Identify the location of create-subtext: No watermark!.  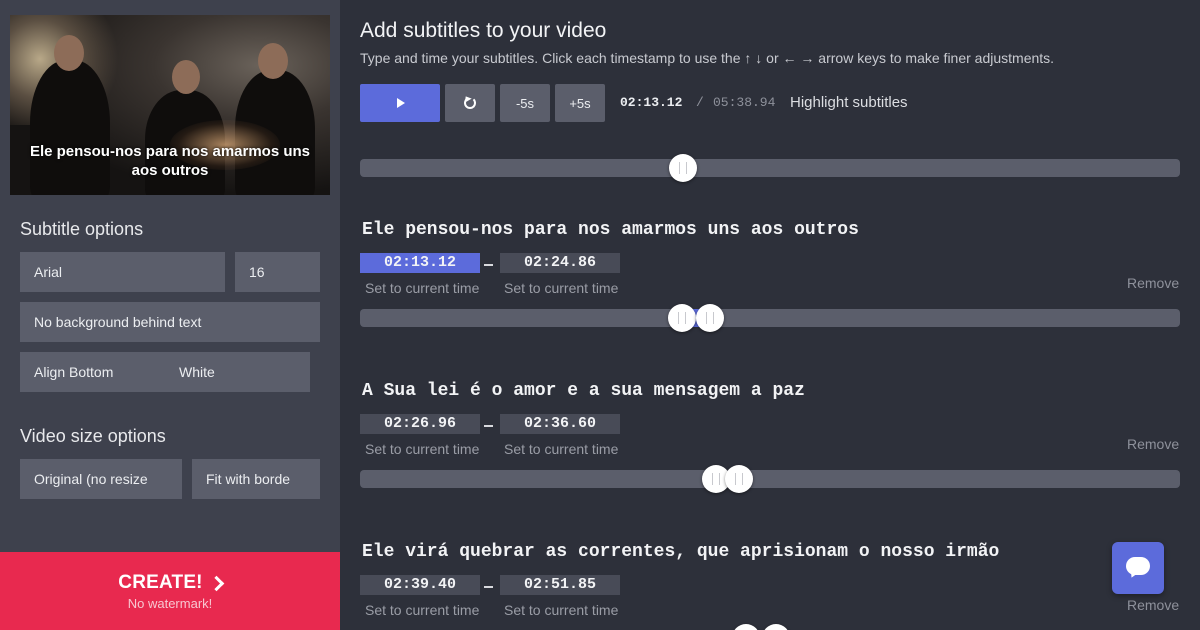
(170, 603).